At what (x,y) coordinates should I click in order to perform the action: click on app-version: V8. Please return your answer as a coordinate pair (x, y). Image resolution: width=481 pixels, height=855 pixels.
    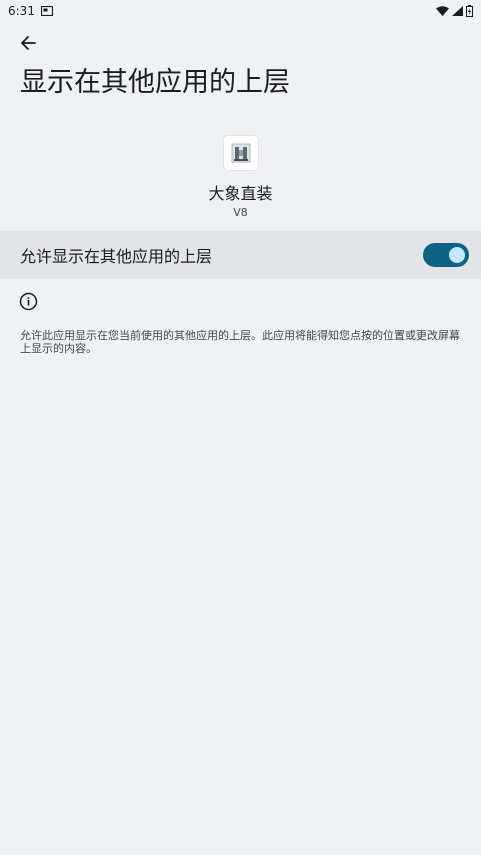
    Looking at the image, I should click on (240, 212).